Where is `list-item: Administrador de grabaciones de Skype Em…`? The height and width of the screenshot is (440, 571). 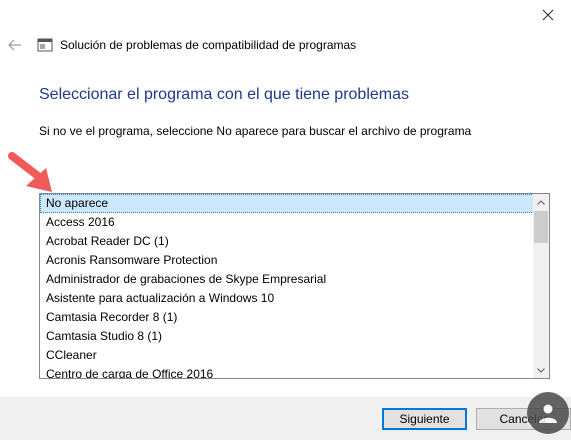 list-item: Administrador de grabaciones de Skype Em… is located at coordinates (287, 279).